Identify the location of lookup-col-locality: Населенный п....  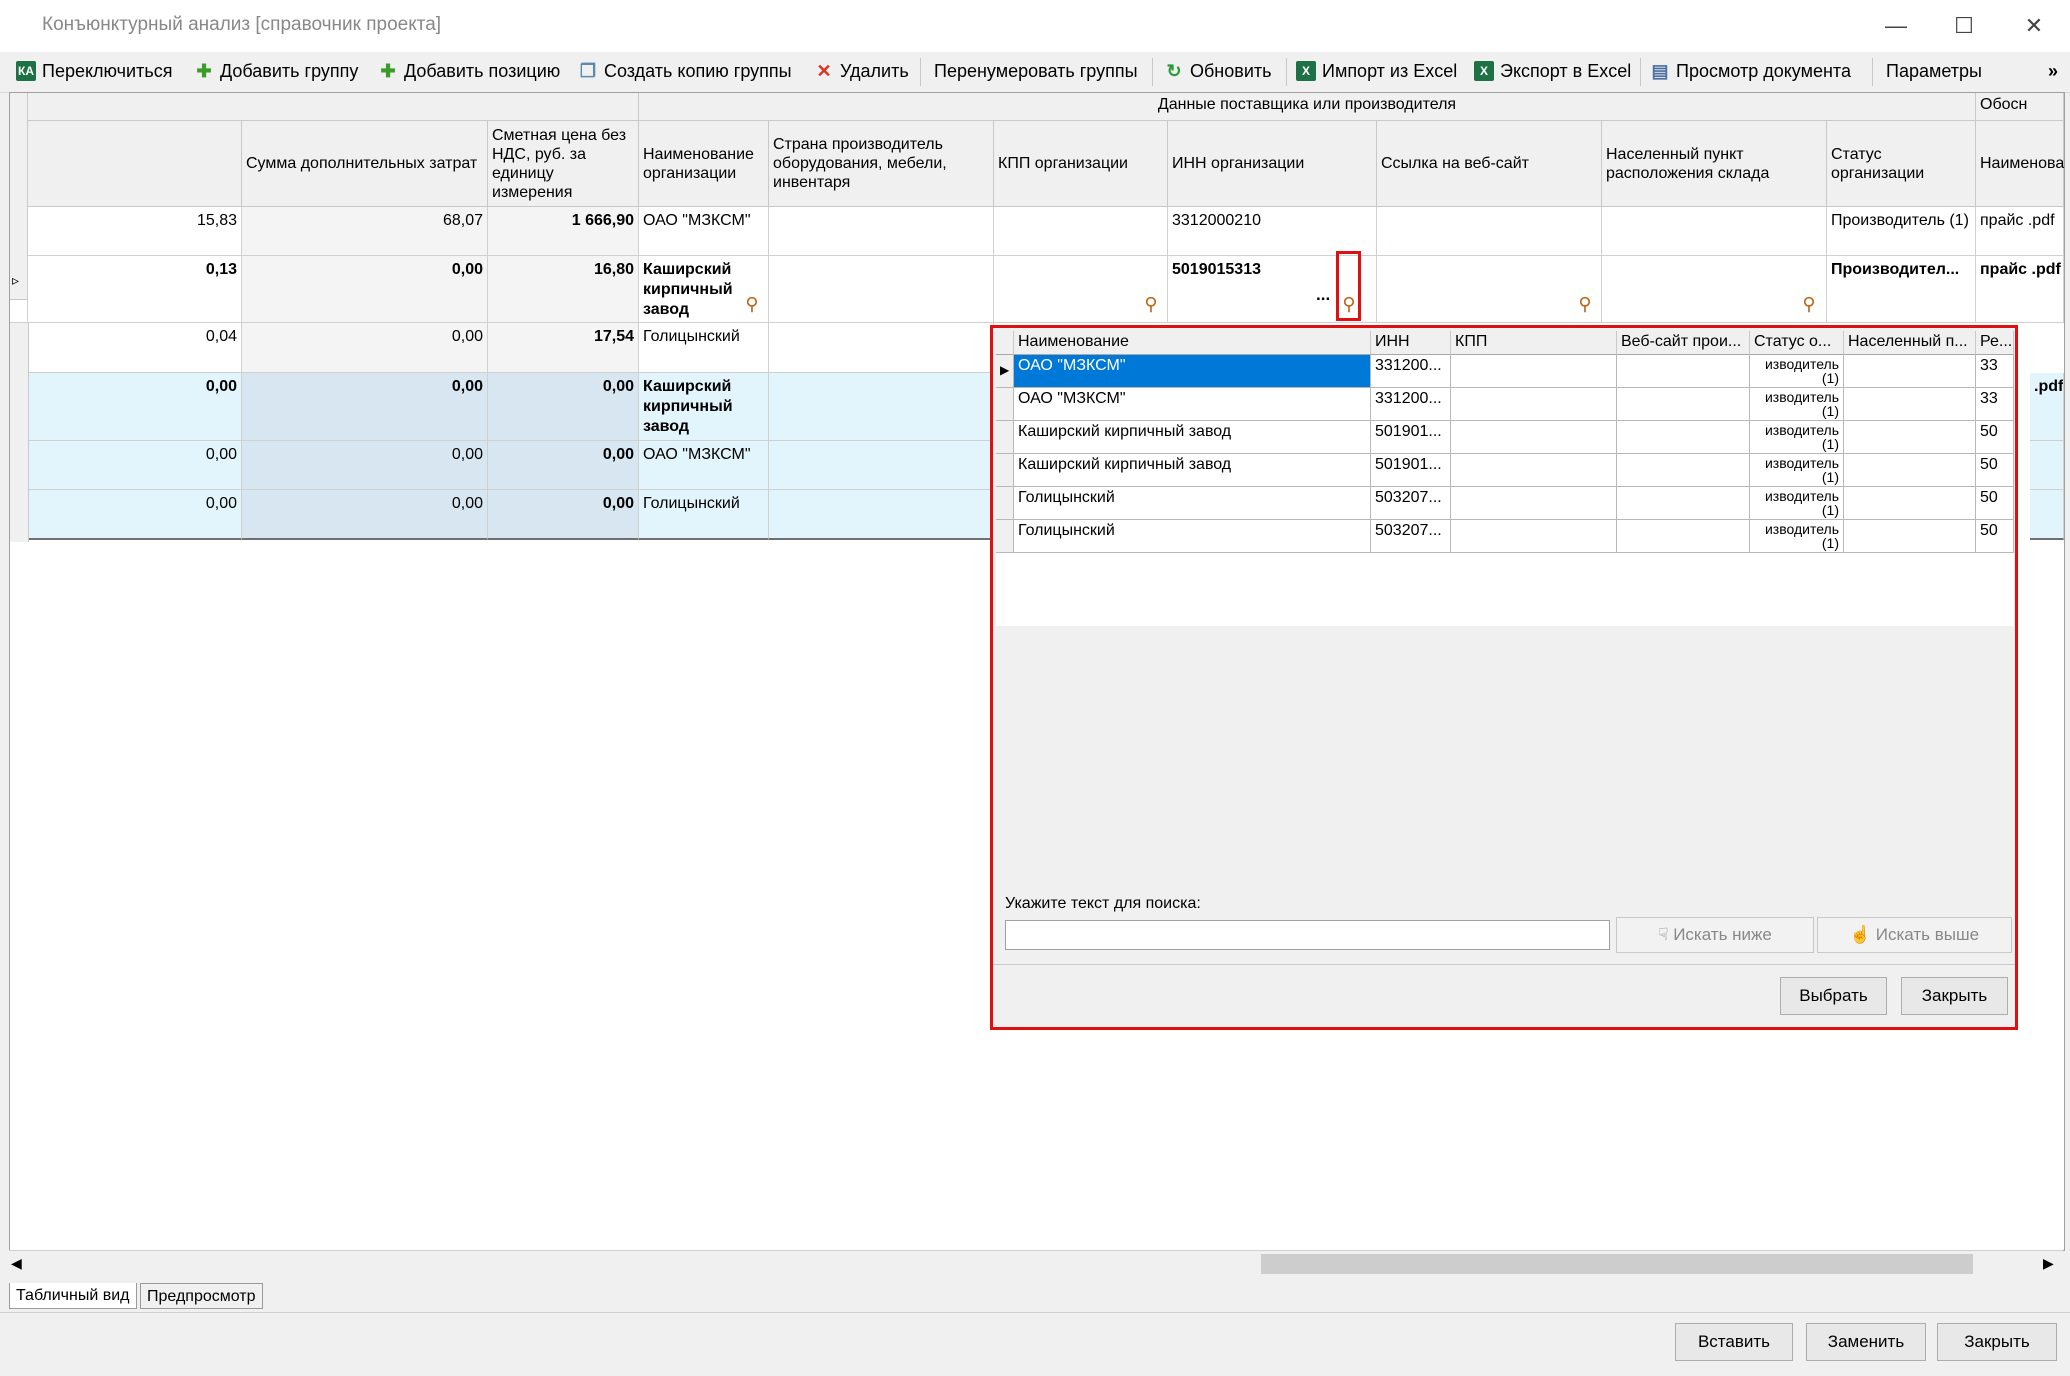
(1910, 343).